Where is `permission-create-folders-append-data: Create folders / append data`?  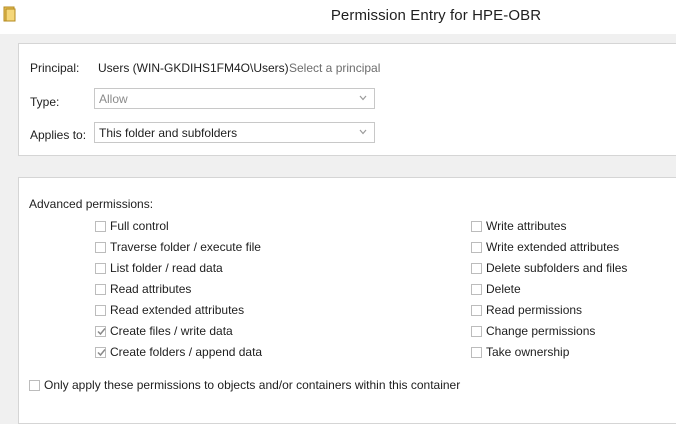 permission-create-folders-append-data: Create folders / append data is located at coordinates (178, 352).